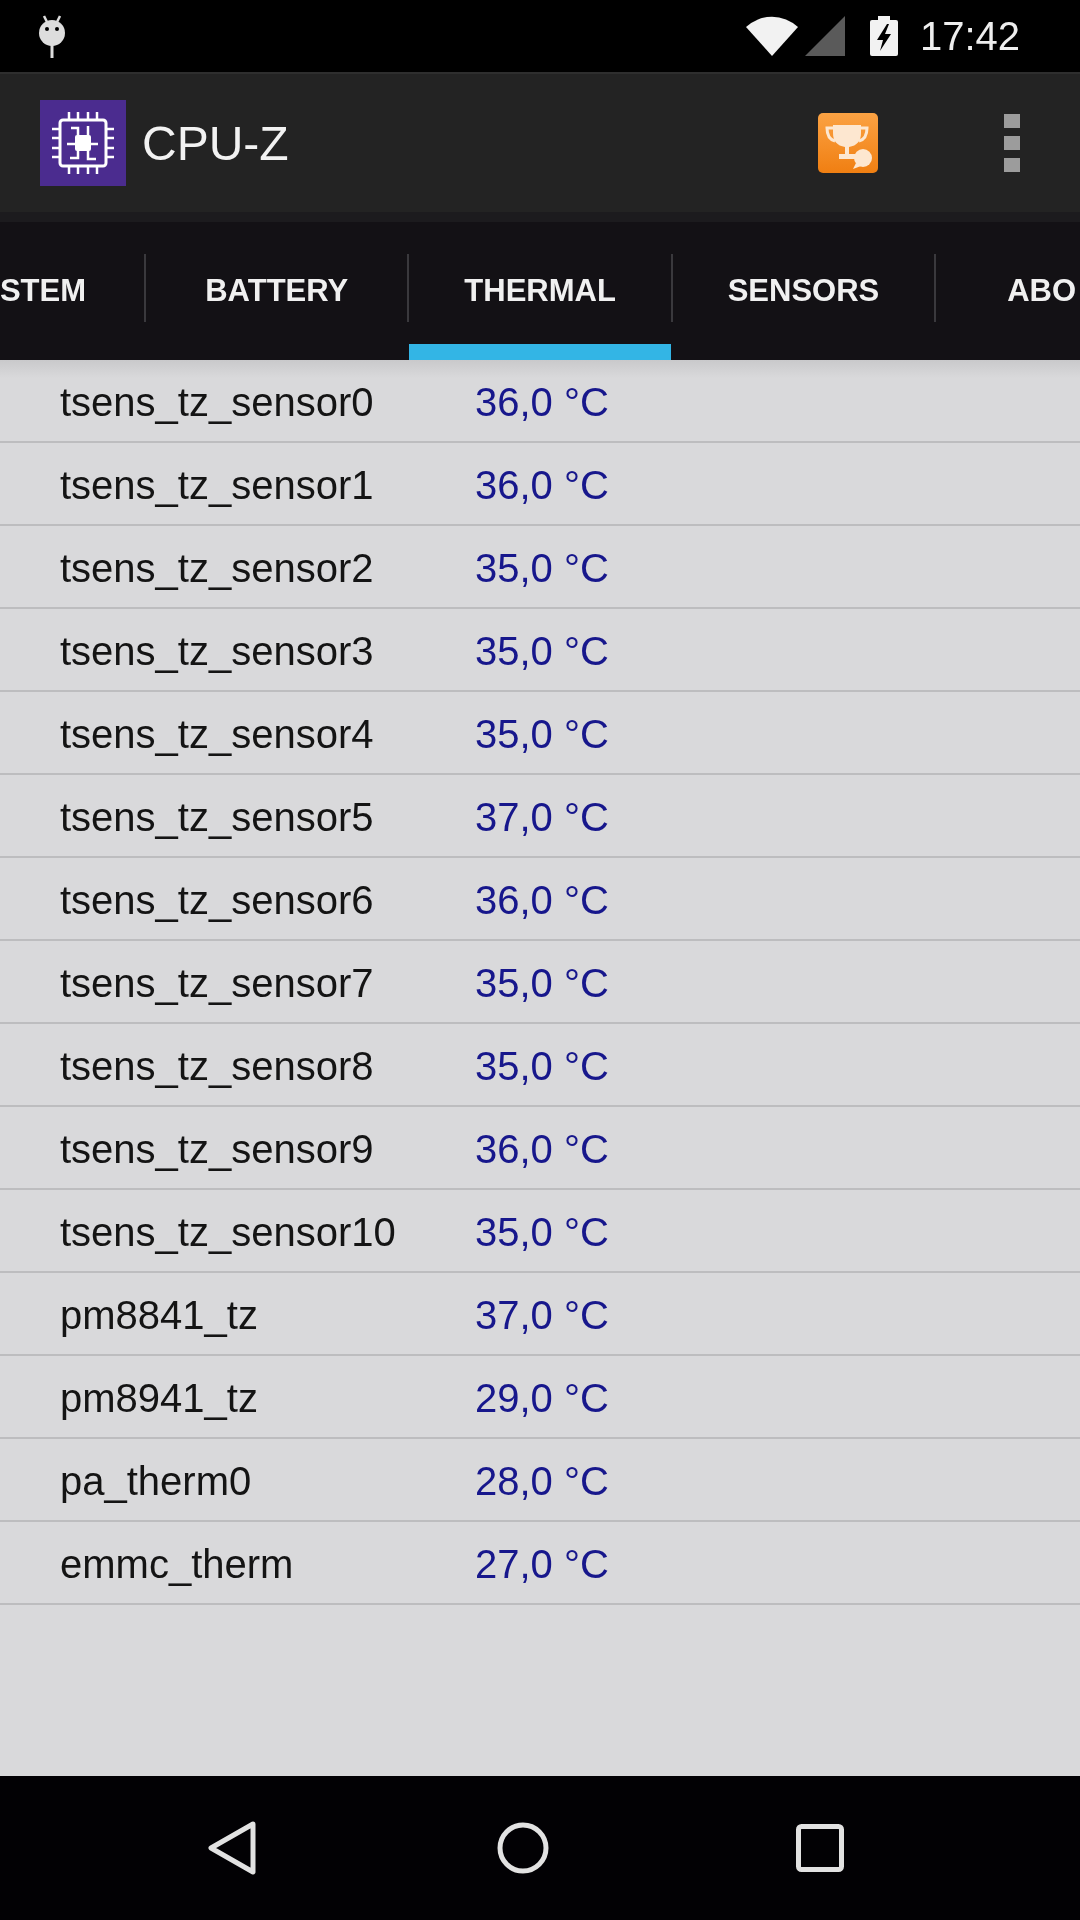  What do you see at coordinates (969, 36) in the screenshot?
I see `clock-time: 17:42` at bounding box center [969, 36].